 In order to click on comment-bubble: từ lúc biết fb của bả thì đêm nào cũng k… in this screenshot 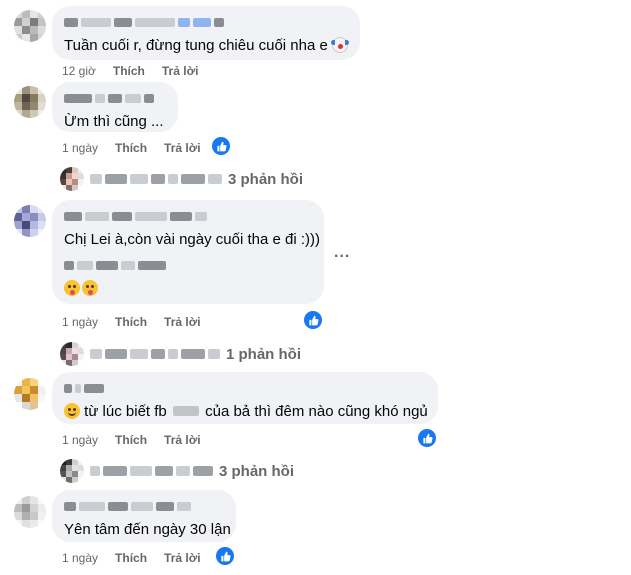, I will do `click(245, 398)`.